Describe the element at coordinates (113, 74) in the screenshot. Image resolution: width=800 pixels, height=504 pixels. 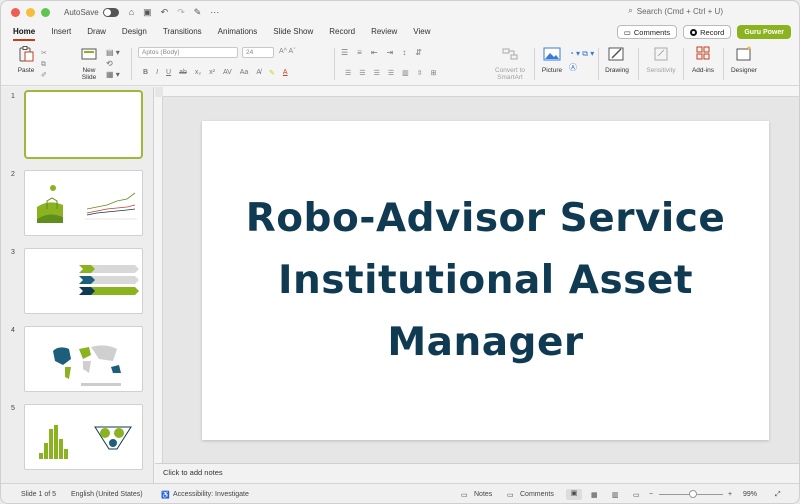
I see `section-icon: ▦ ▾` at that location.